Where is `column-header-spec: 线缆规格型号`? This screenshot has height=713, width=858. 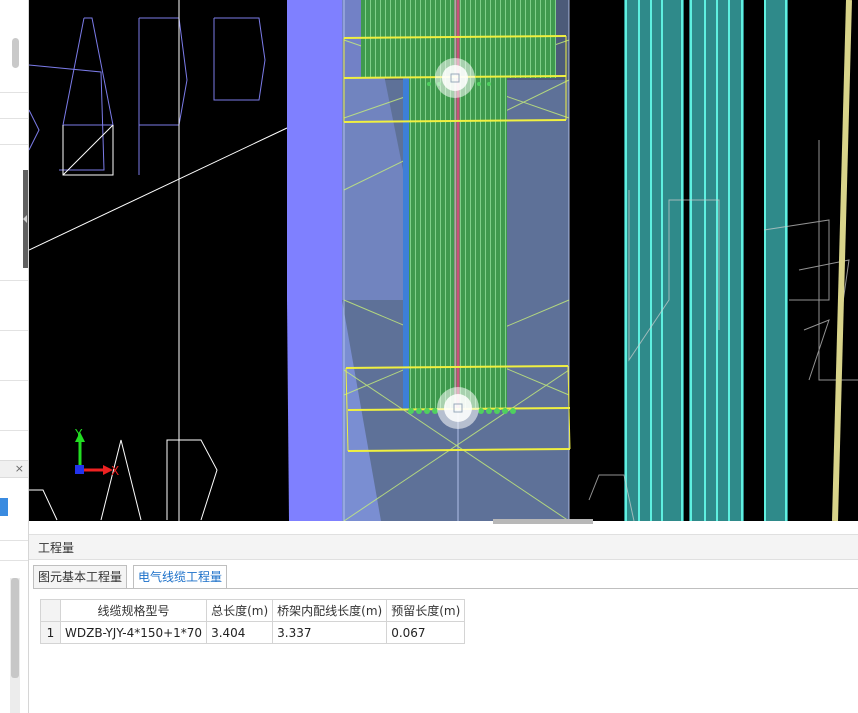
column-header-spec: 线缆规格型号 is located at coordinates (133, 610).